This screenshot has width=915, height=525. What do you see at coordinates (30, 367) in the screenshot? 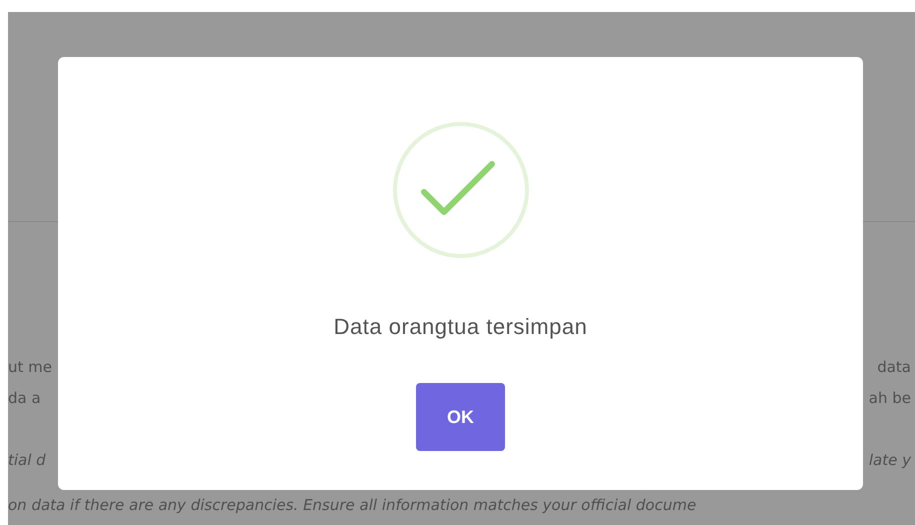
I see `background-text: ut me` at bounding box center [30, 367].